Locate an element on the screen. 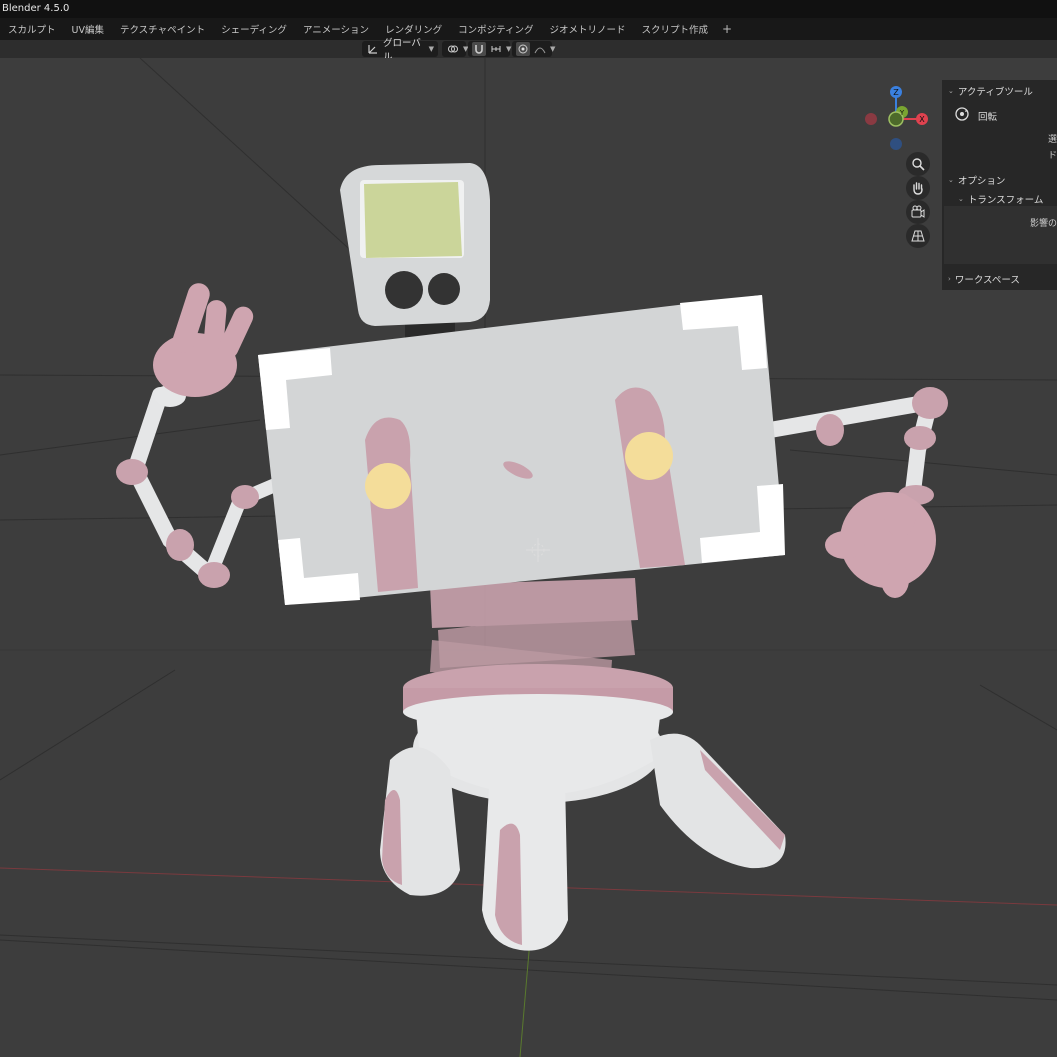 The image size is (1057, 1057). active-tool-header: ⌄ アクティブツール is located at coordinates (990, 91).